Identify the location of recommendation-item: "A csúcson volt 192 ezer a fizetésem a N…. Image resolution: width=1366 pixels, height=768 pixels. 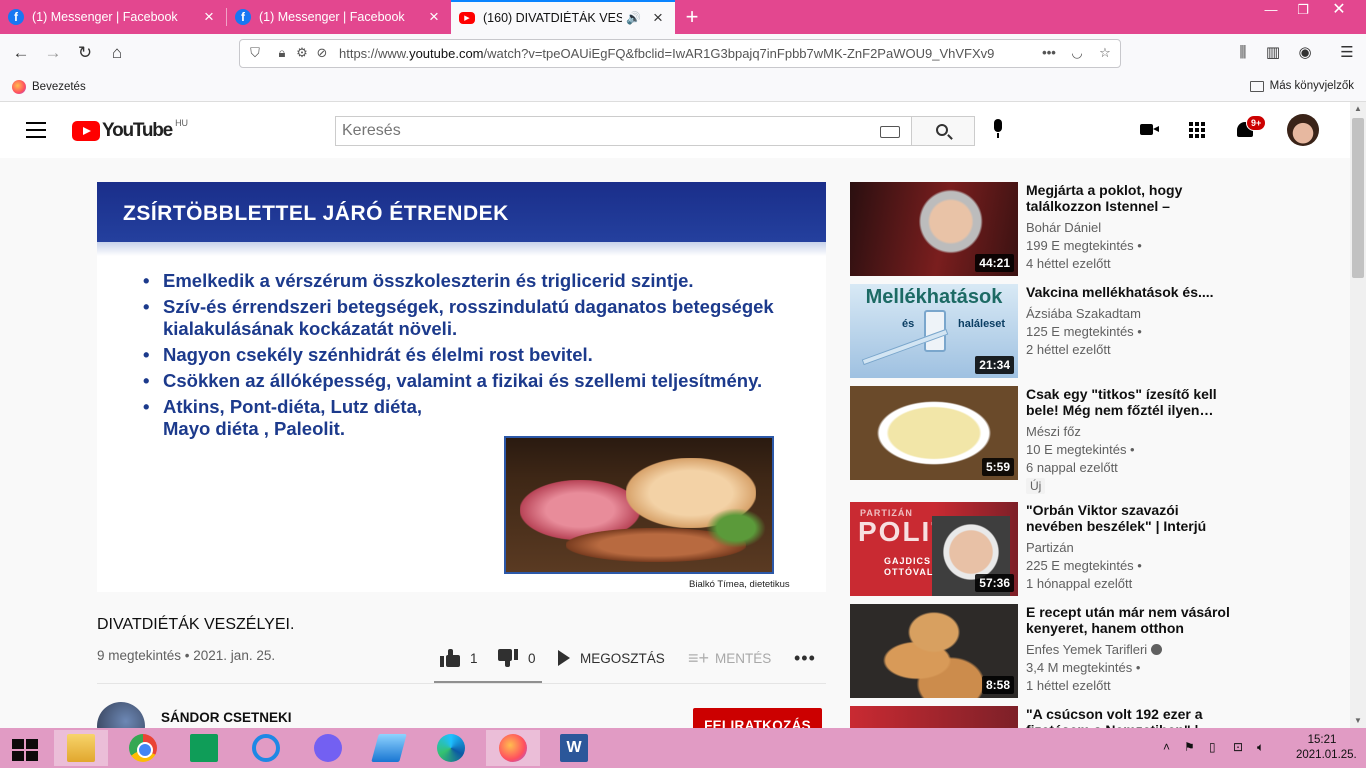
(1040, 717).